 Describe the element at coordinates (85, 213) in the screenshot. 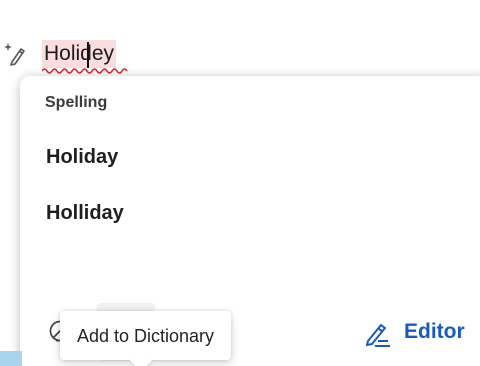

I see `suggestion-item: Holliday` at that location.